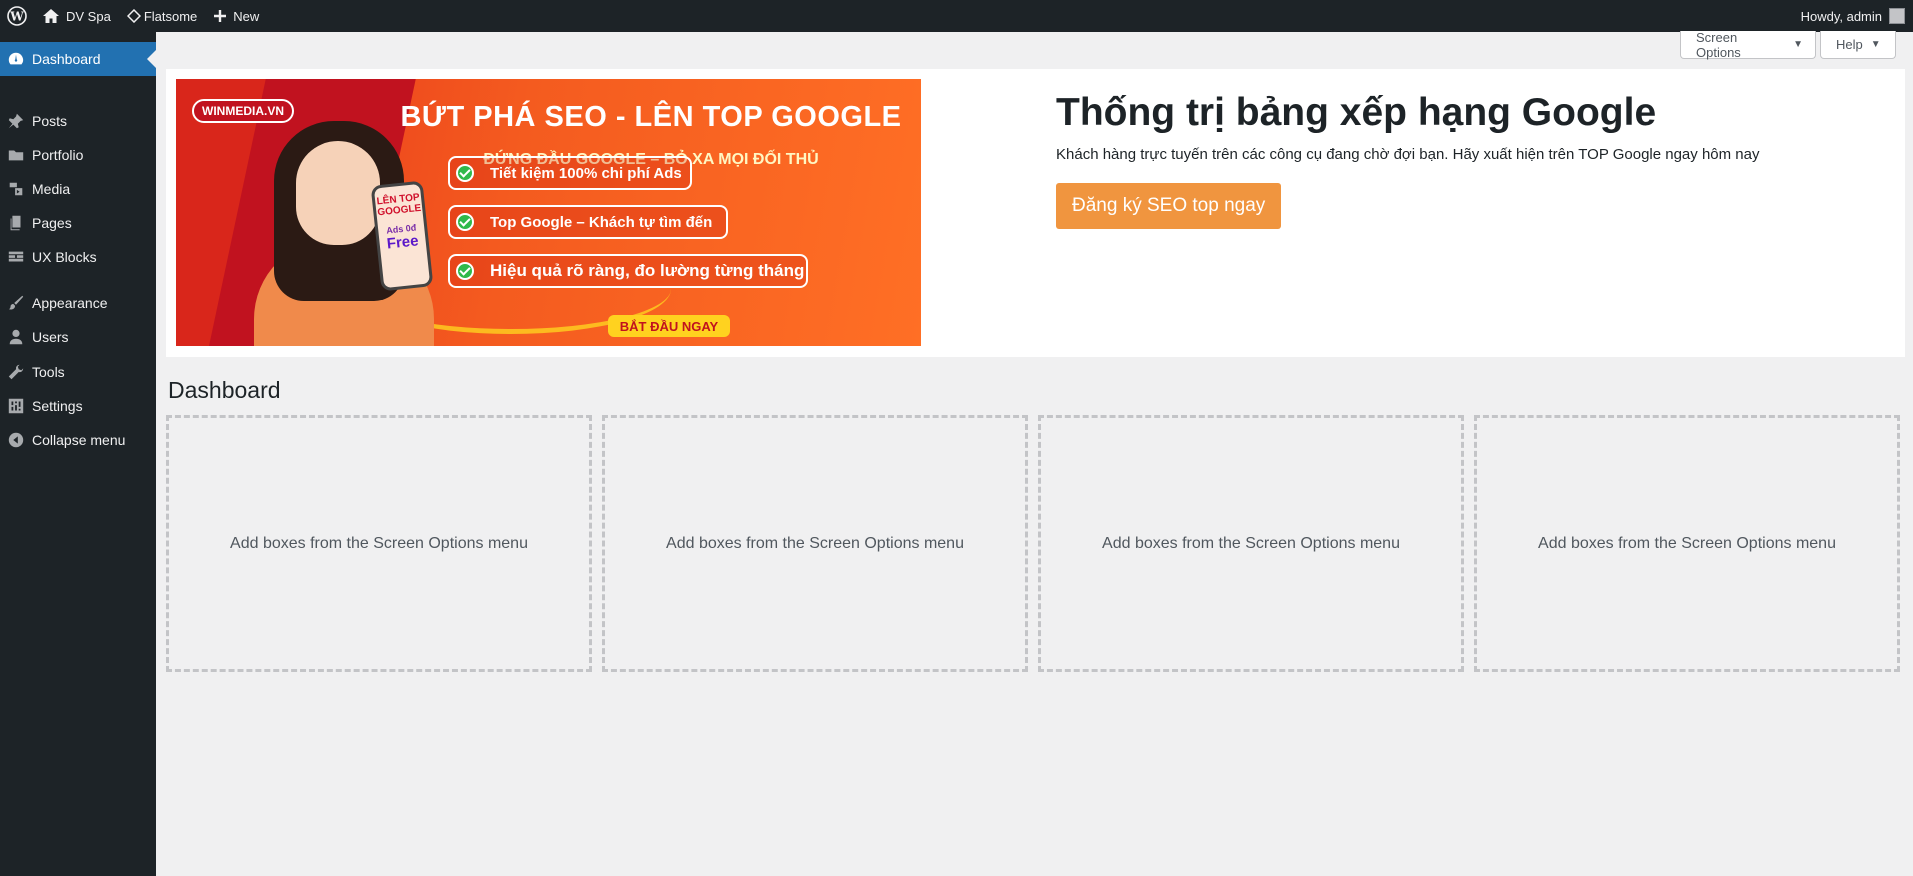  Describe the element at coordinates (51, 189) in the screenshot. I see `sidebar-item-label: Media` at that location.